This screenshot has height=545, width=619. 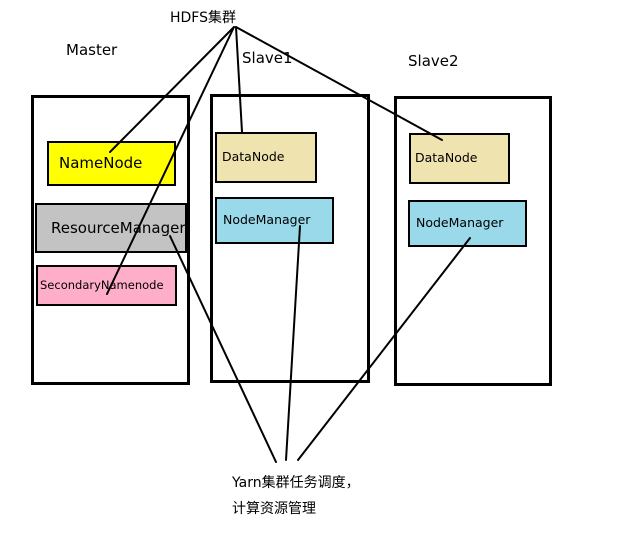 I want to click on yarn-label-line1: Yarn集群任务调度，, so click(x=296, y=483).